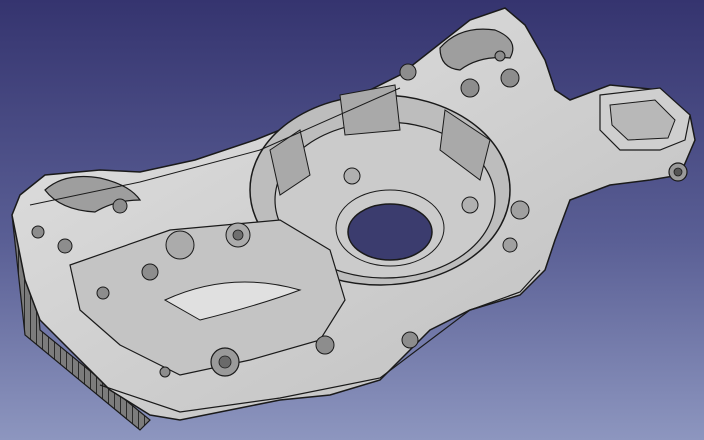 This screenshot has width=704, height=440. I want to click on bowl-boss-d, so click(510, 245).